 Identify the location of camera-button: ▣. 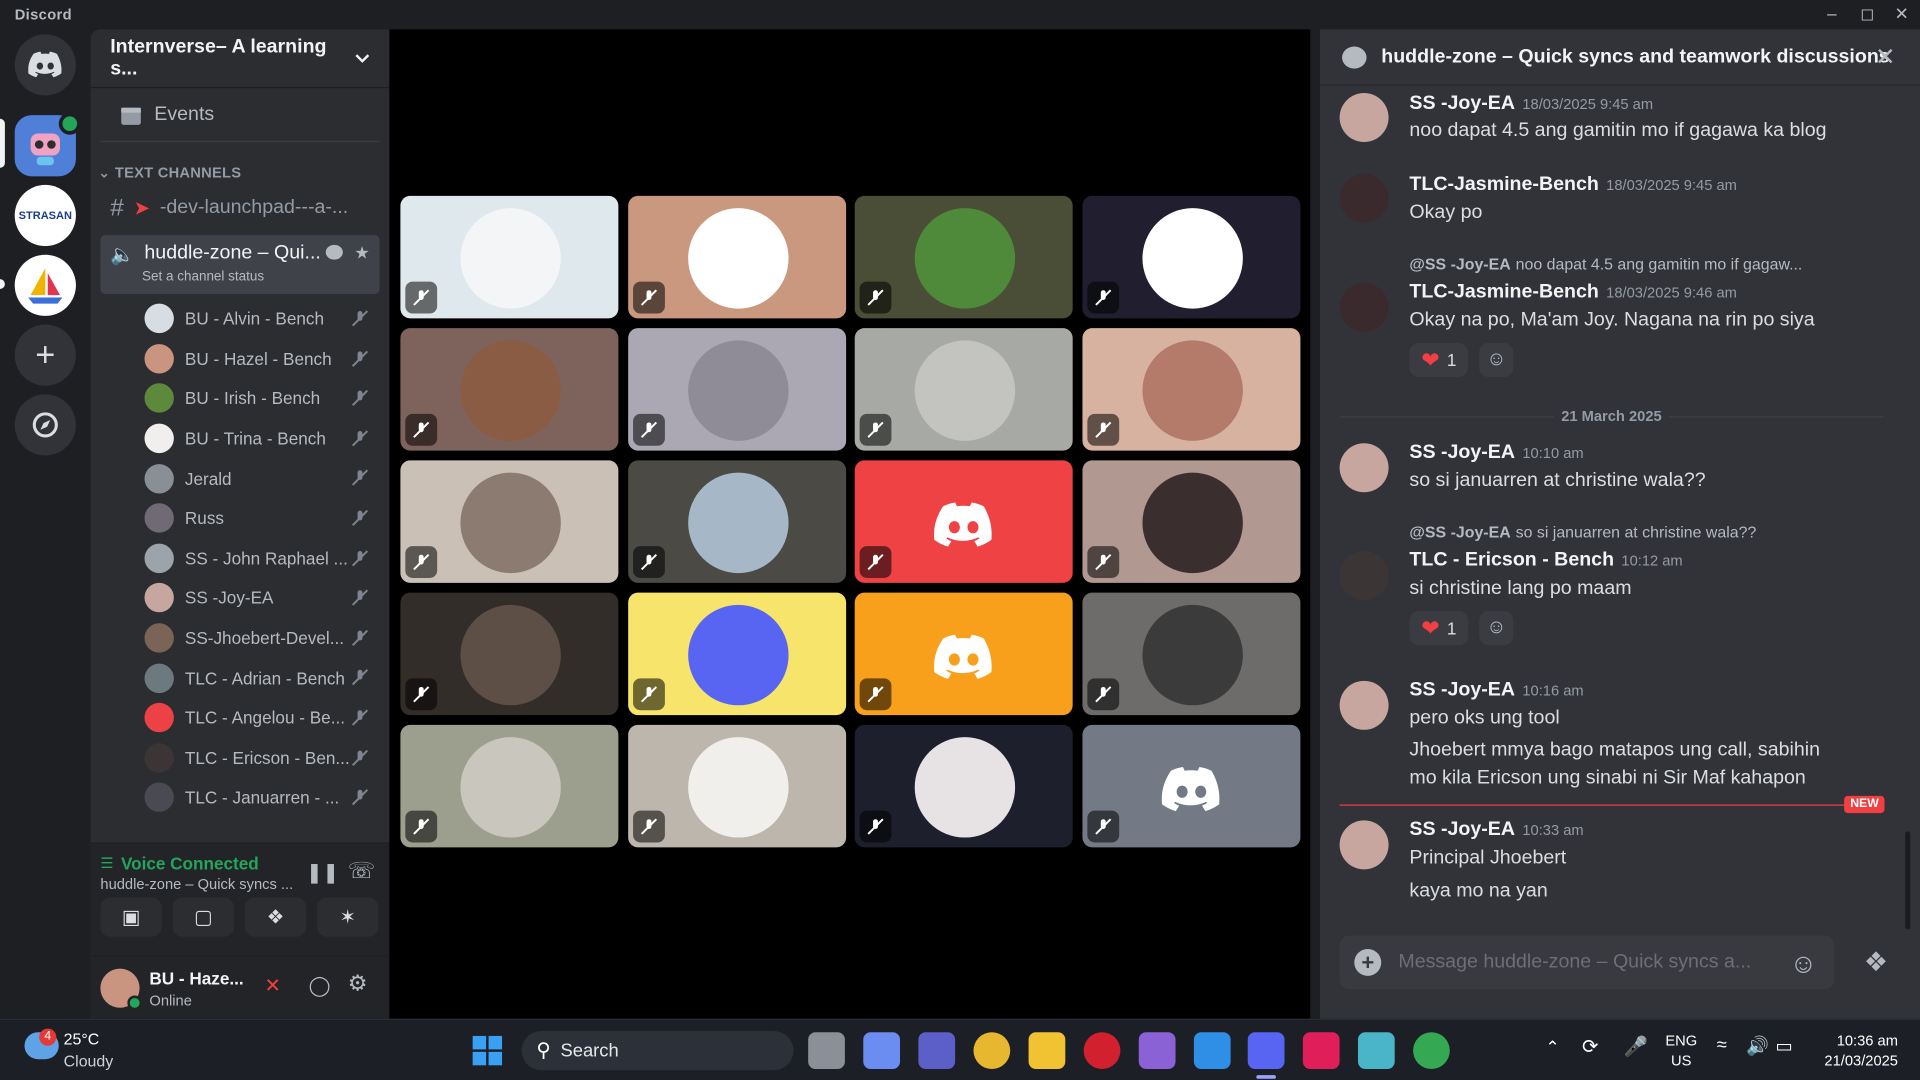
(131, 917).